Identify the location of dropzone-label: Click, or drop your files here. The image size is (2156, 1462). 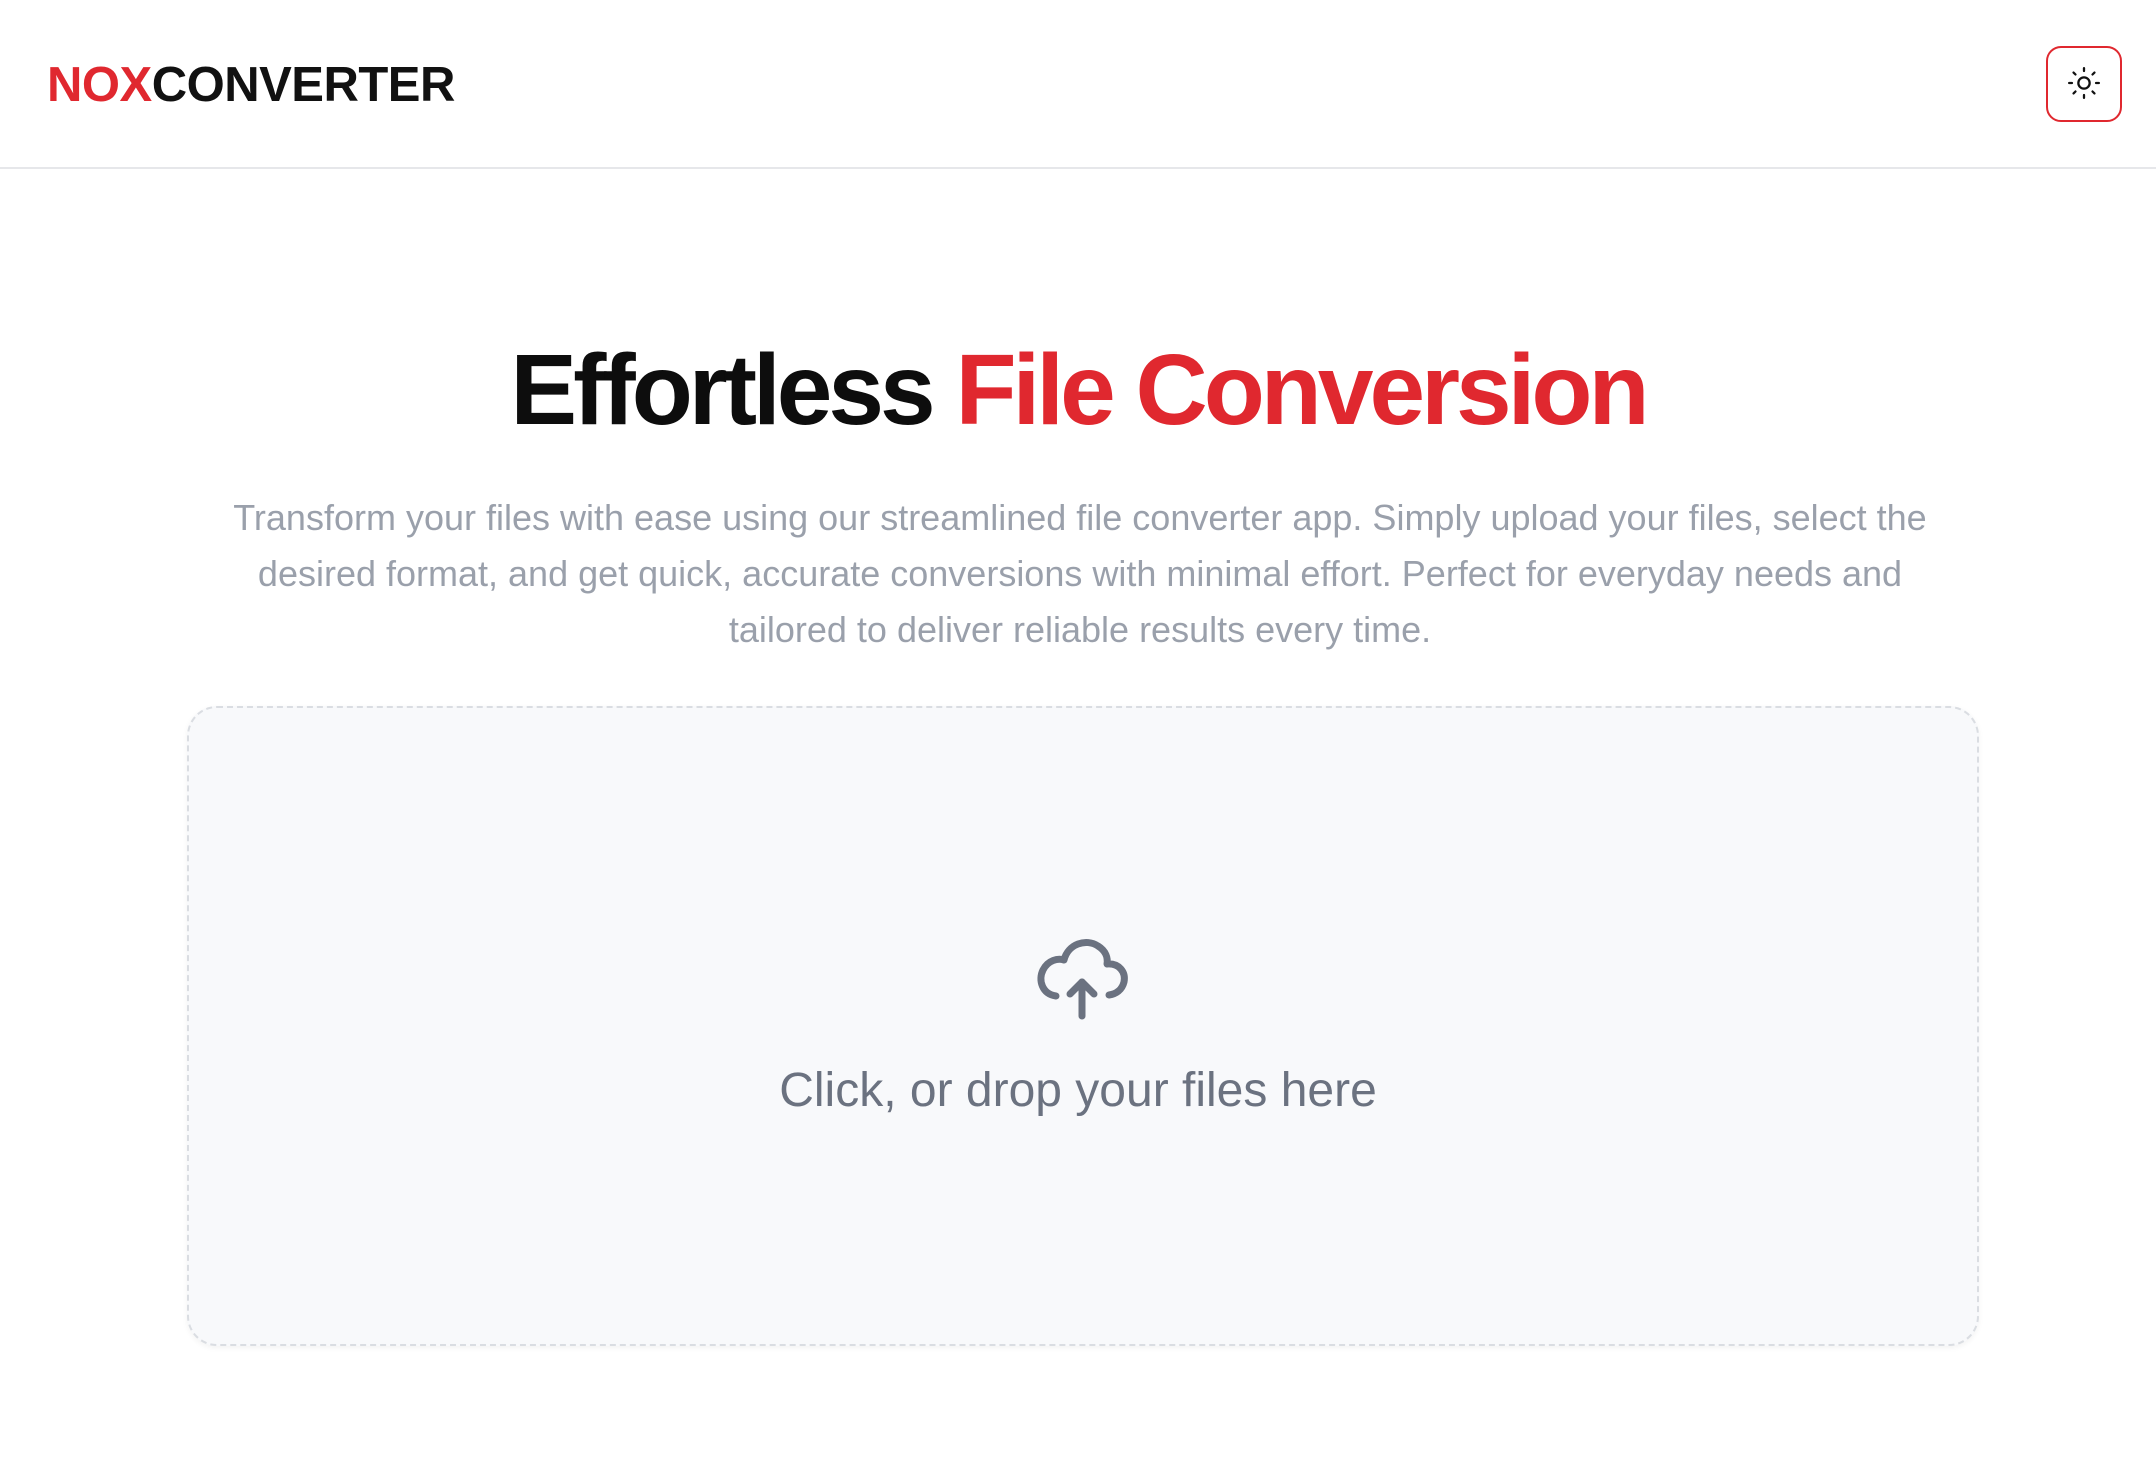
(1078, 1090).